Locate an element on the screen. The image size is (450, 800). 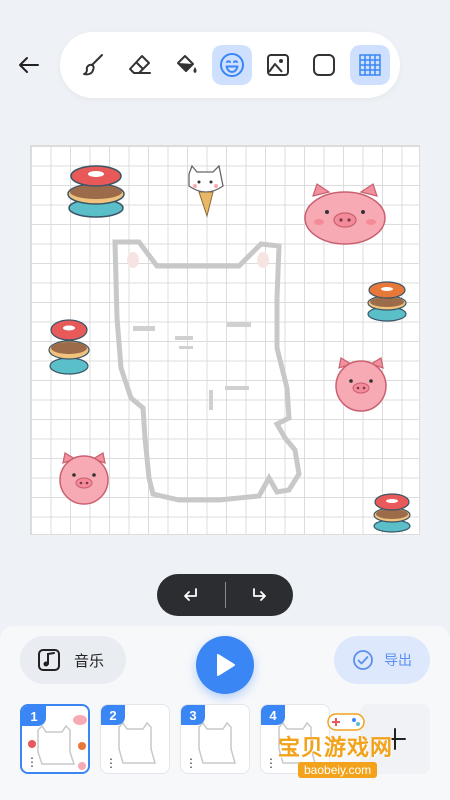
grid-toggle-button is located at coordinates (370, 65).